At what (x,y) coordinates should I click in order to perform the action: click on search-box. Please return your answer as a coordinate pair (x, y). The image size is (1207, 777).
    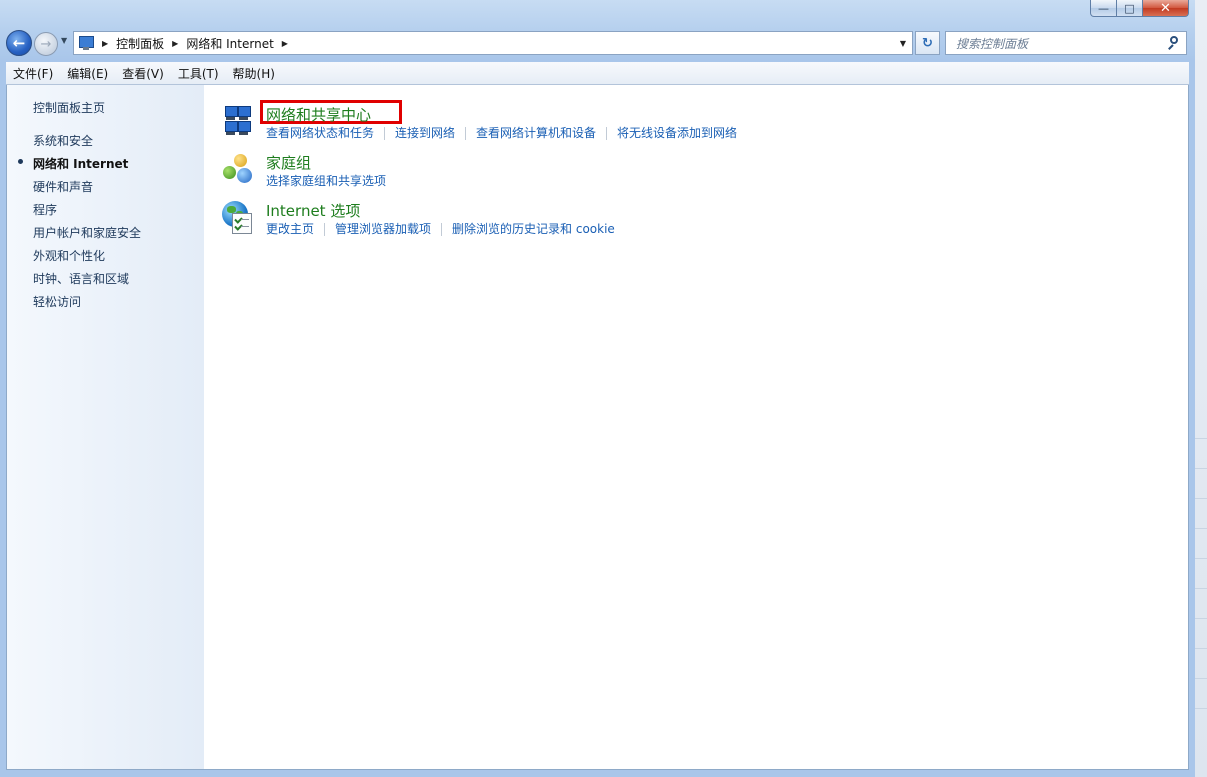
    Looking at the image, I should click on (1066, 43).